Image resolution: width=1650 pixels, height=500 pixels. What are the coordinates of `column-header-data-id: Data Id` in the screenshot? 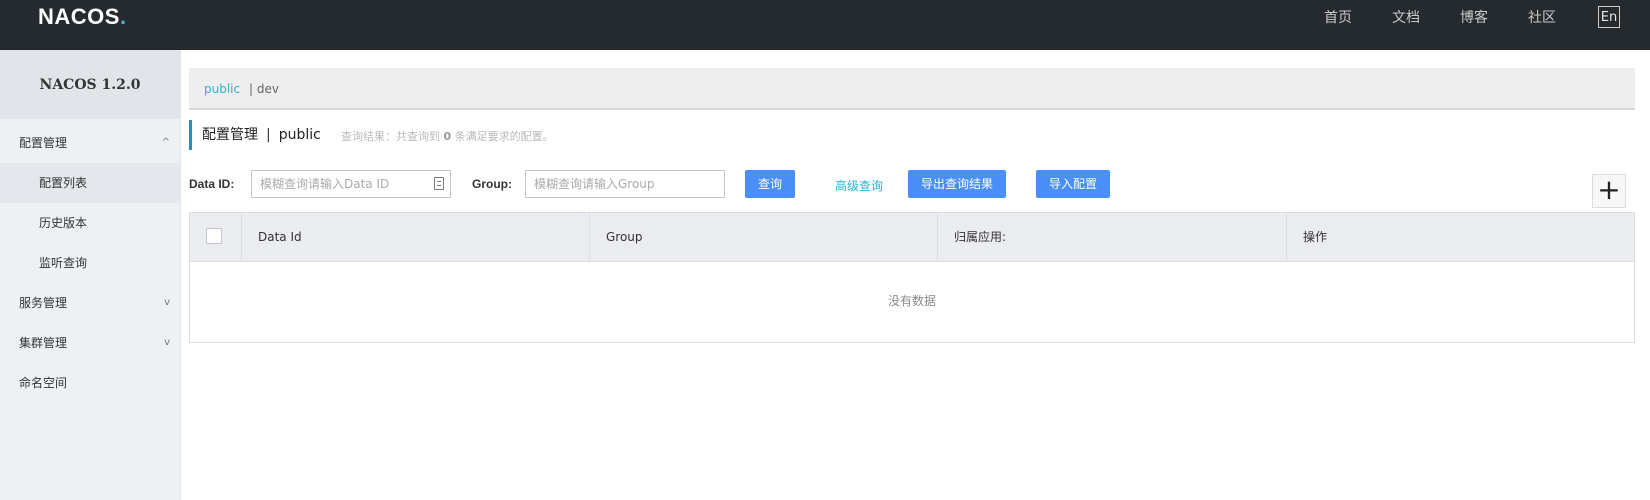 It's located at (416, 237).